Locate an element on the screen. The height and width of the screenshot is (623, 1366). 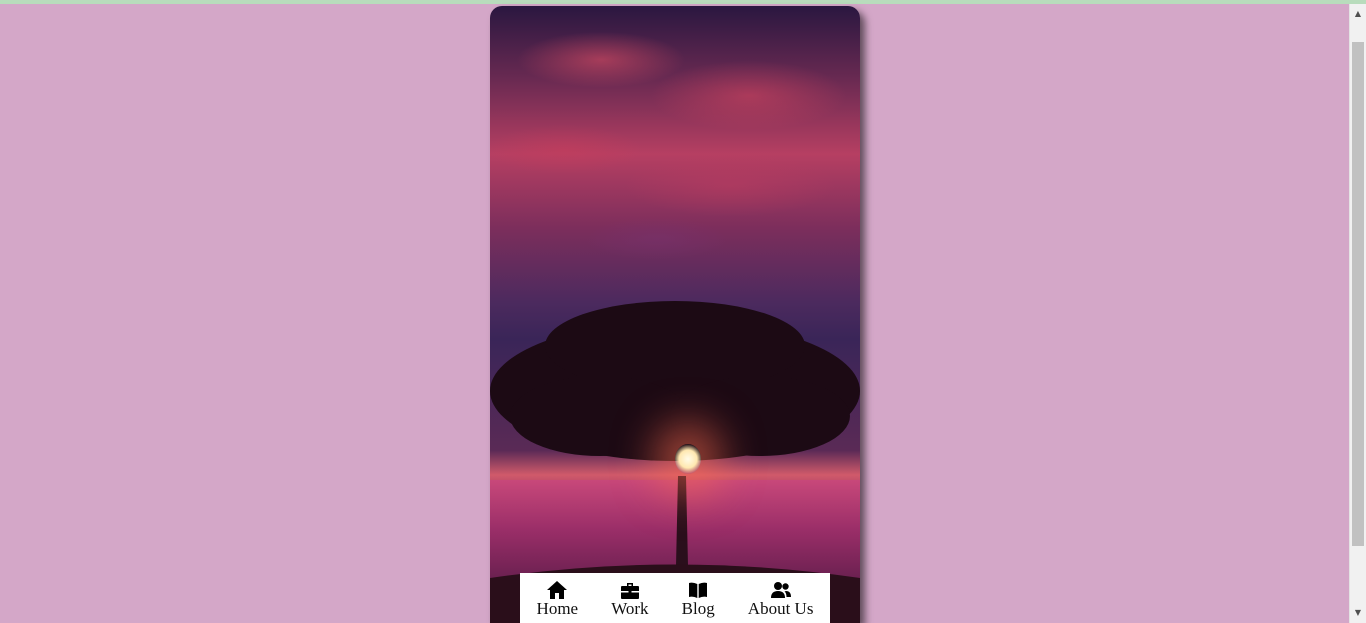
scroll-thumb is located at coordinates (1358, 294).